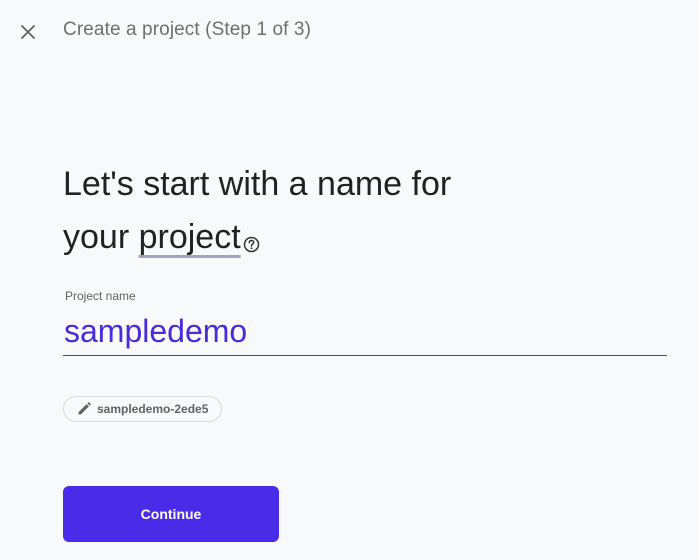 The width and height of the screenshot is (698, 560). Describe the element at coordinates (153, 409) in the screenshot. I see `project-id-text: sampledemo-2ede5` at that location.